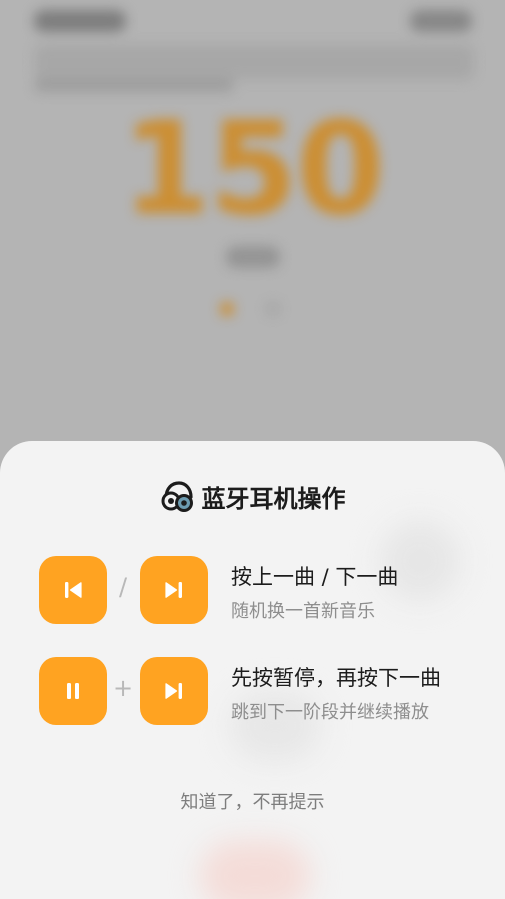 The width and height of the screenshot is (505, 899). I want to click on tip-subtitle-skip: 随机换一首新音乐, so click(303, 611).